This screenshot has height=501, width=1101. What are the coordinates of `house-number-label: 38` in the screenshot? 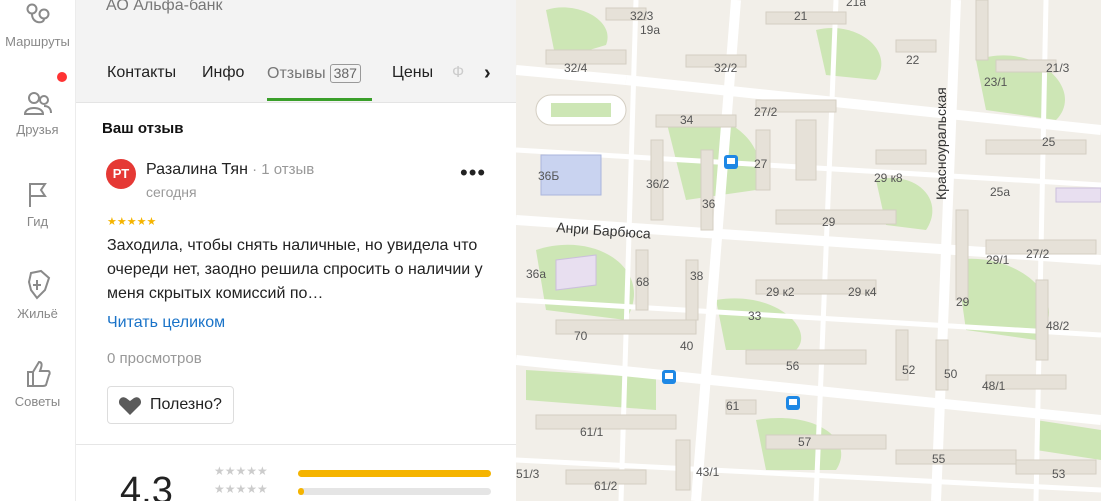 It's located at (697, 276).